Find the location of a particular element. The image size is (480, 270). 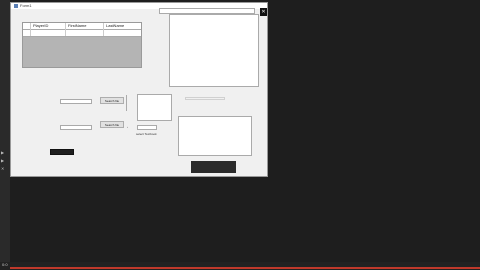

grid-header-row: PlayerID FirstName LastName is located at coordinates (82, 26).